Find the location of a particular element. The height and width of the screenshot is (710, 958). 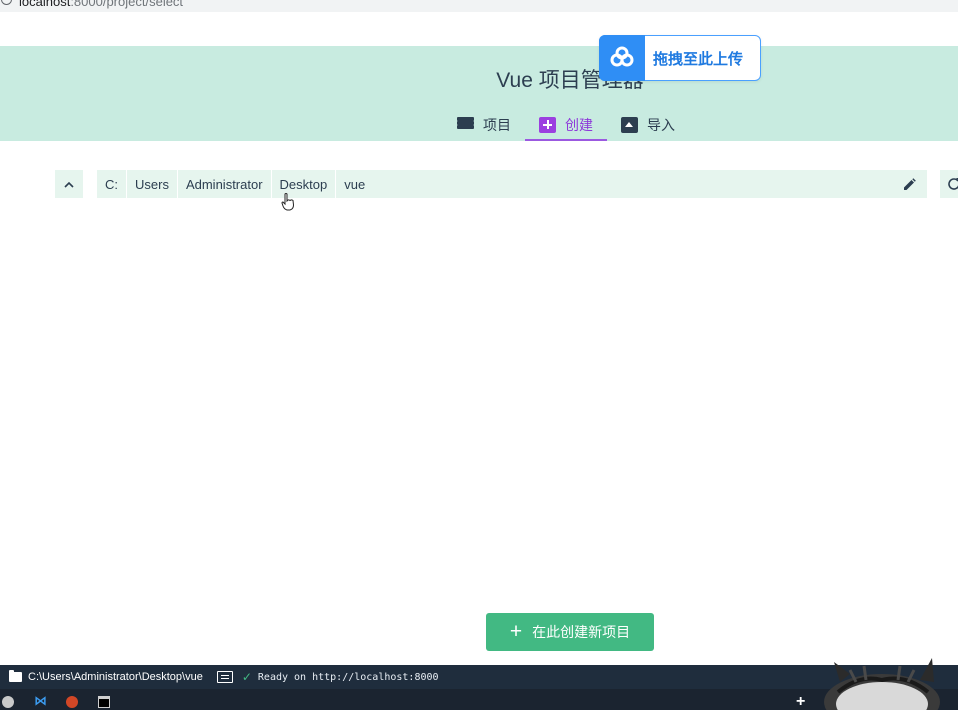

path-crumb: vue is located at coordinates (354, 184).